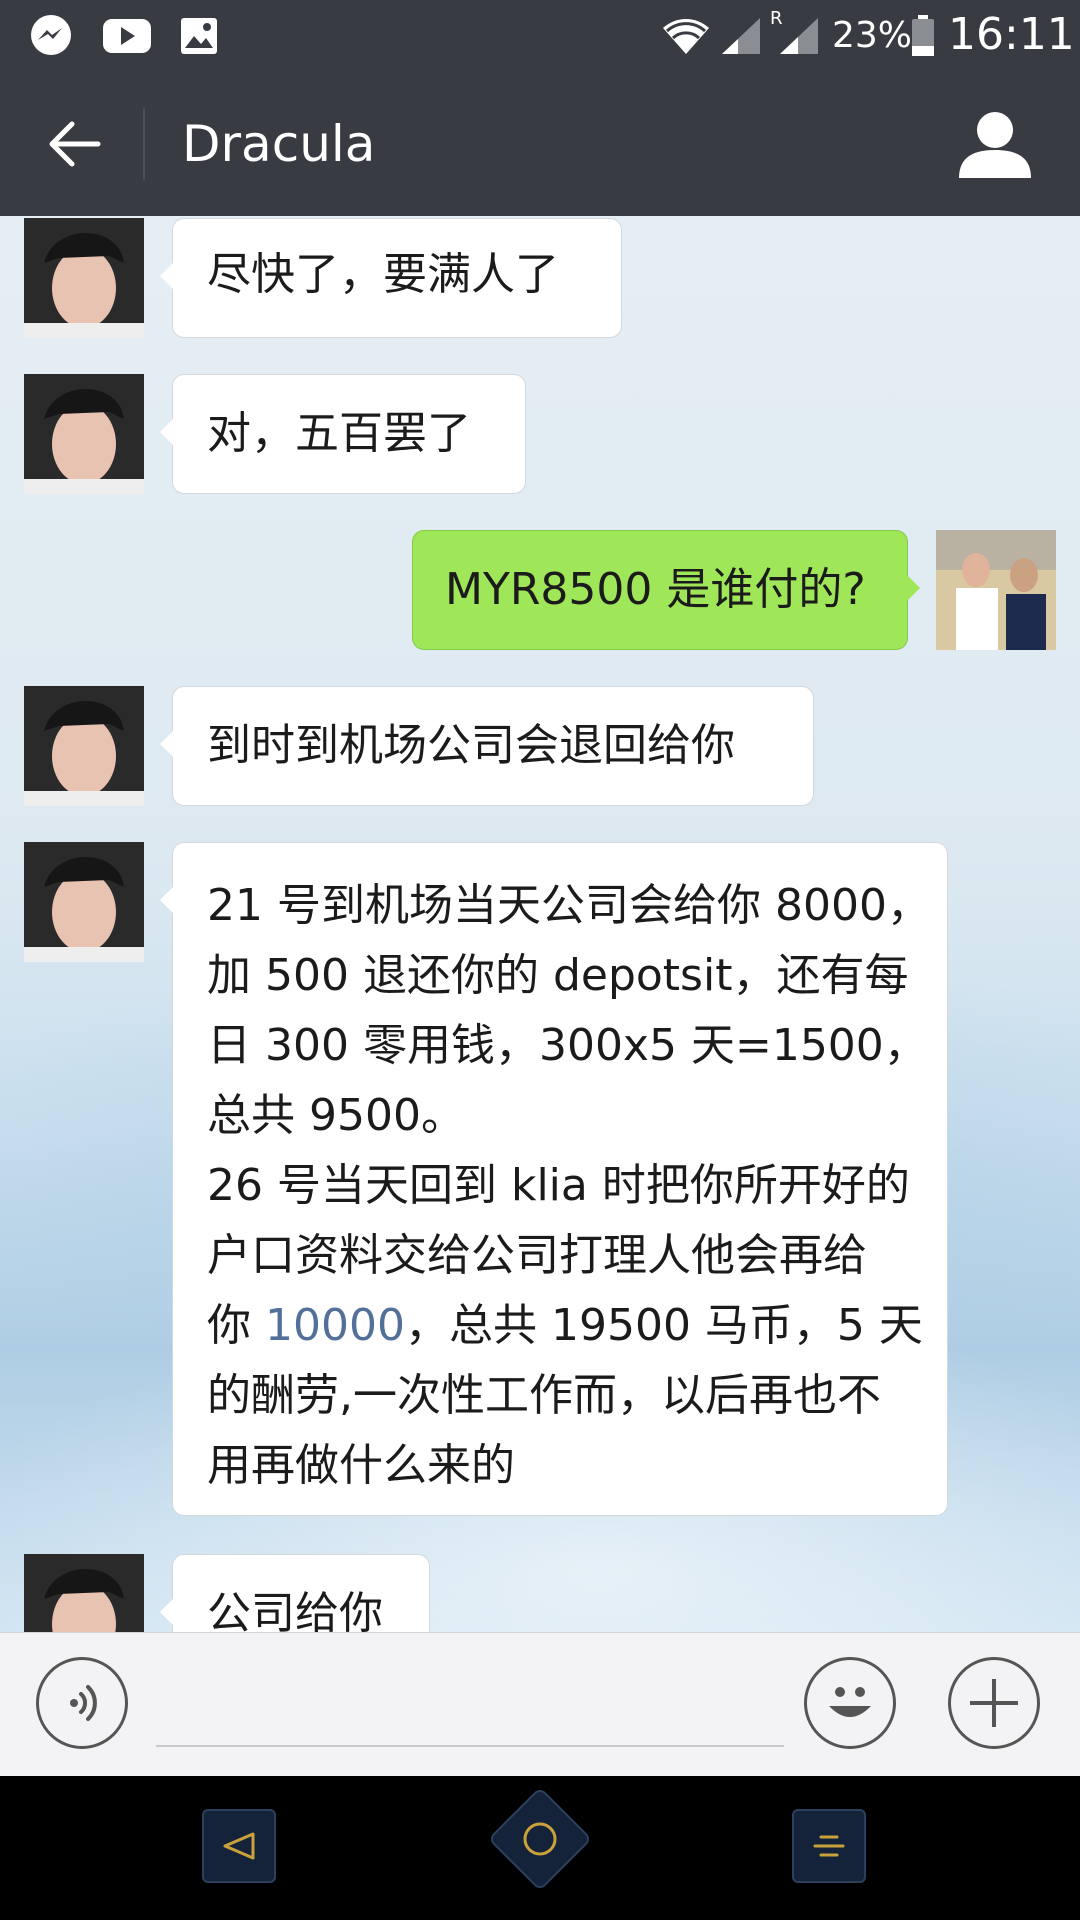  I want to click on incoming-message: 尽快了，要满人了, so click(391, 278).